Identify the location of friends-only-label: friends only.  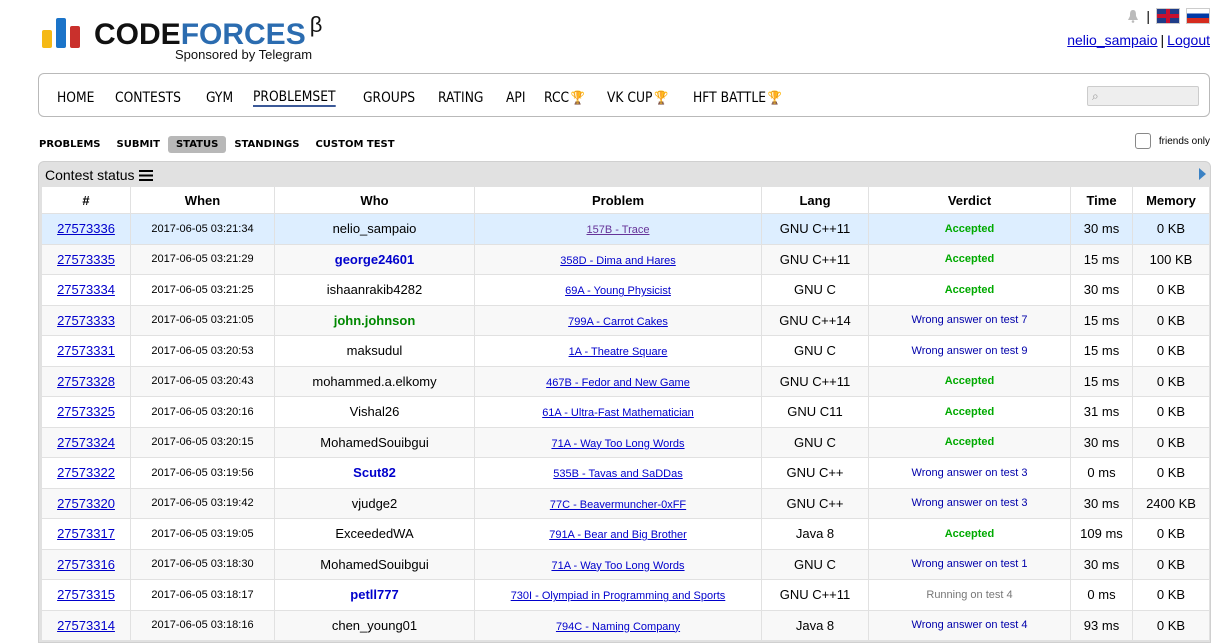
(1184, 141).